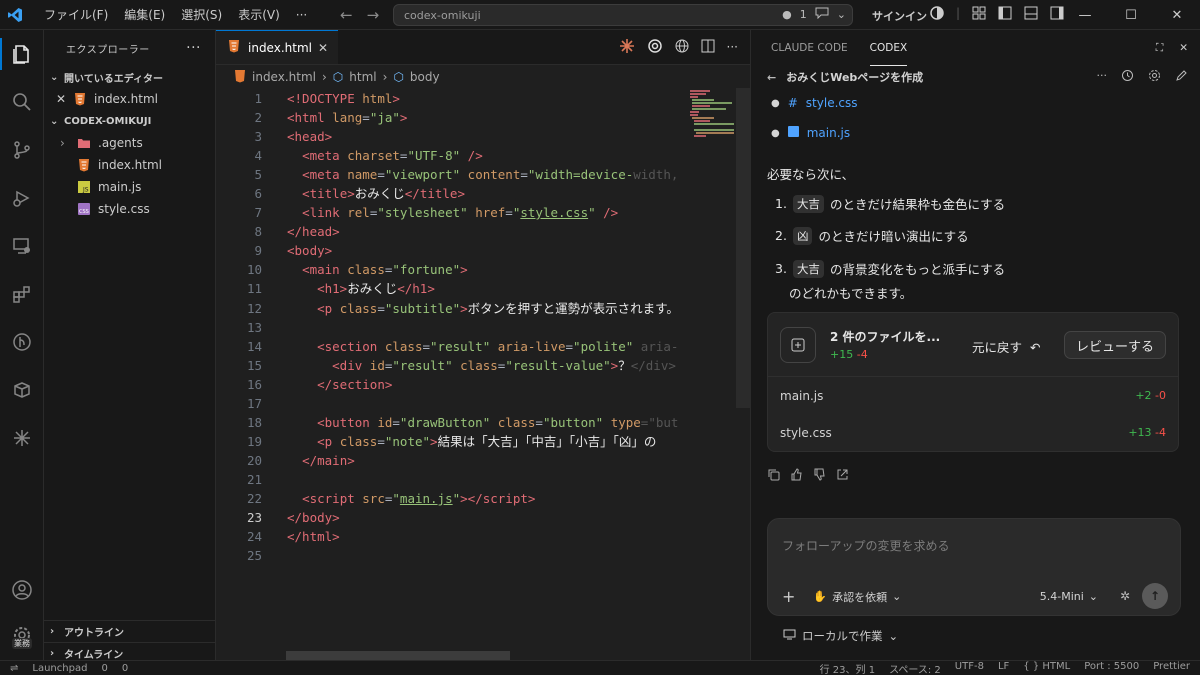  What do you see at coordinates (1181, 77) in the screenshot?
I see `new-chat-icon` at bounding box center [1181, 77].